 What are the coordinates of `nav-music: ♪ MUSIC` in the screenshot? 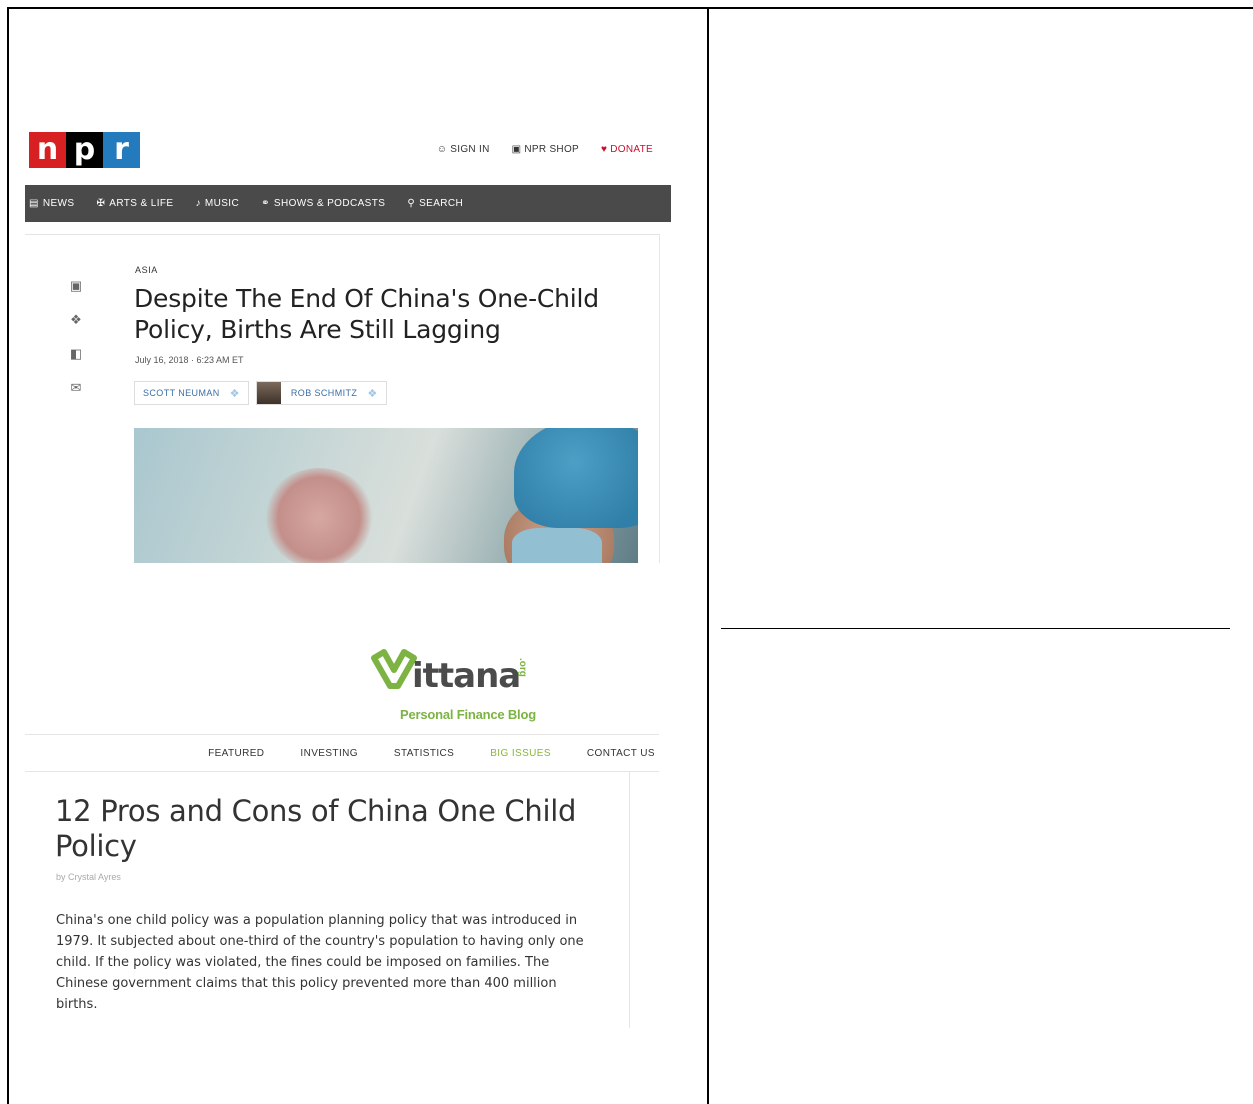 It's located at (217, 203).